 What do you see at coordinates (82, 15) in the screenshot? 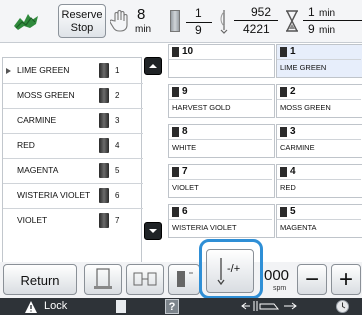
I see `reserve-label: Reserve` at bounding box center [82, 15].